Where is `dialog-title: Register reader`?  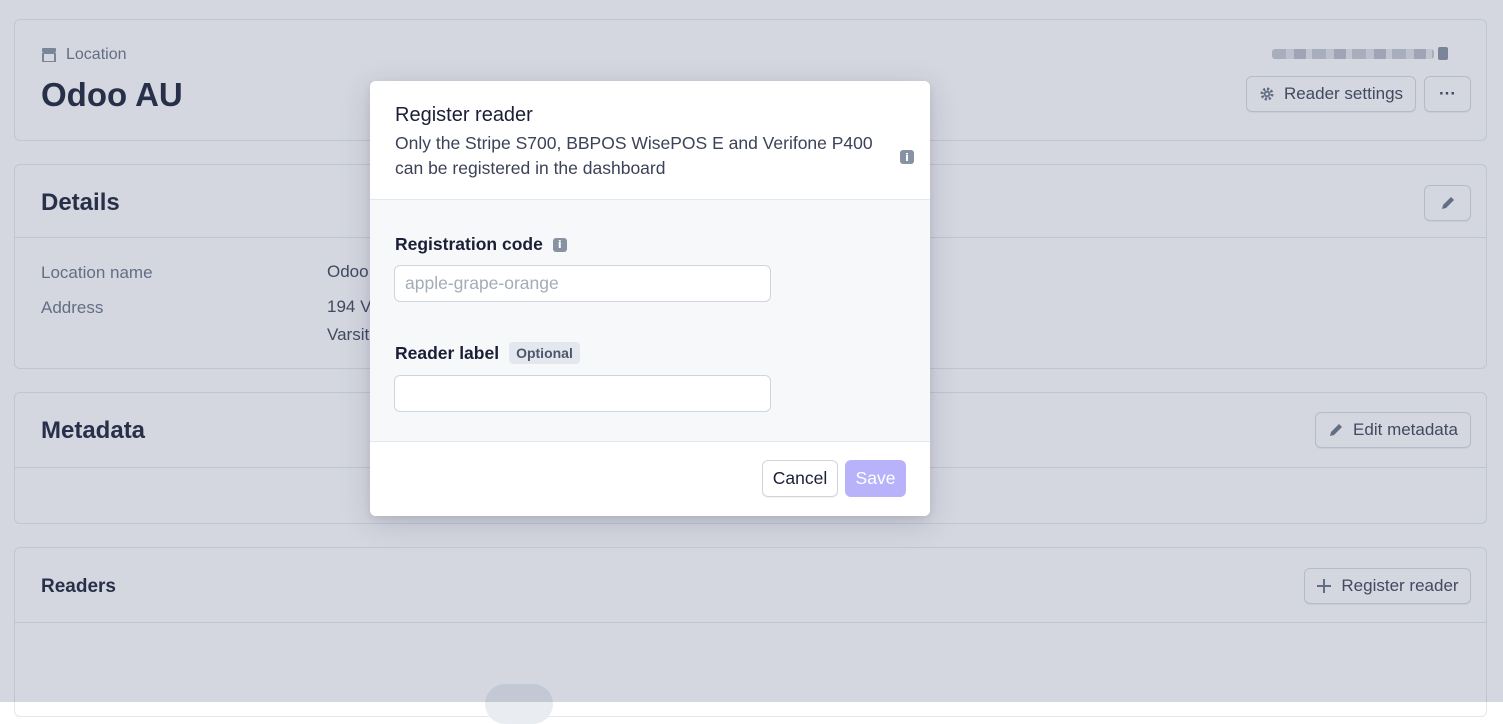 dialog-title: Register reader is located at coordinates (464, 115).